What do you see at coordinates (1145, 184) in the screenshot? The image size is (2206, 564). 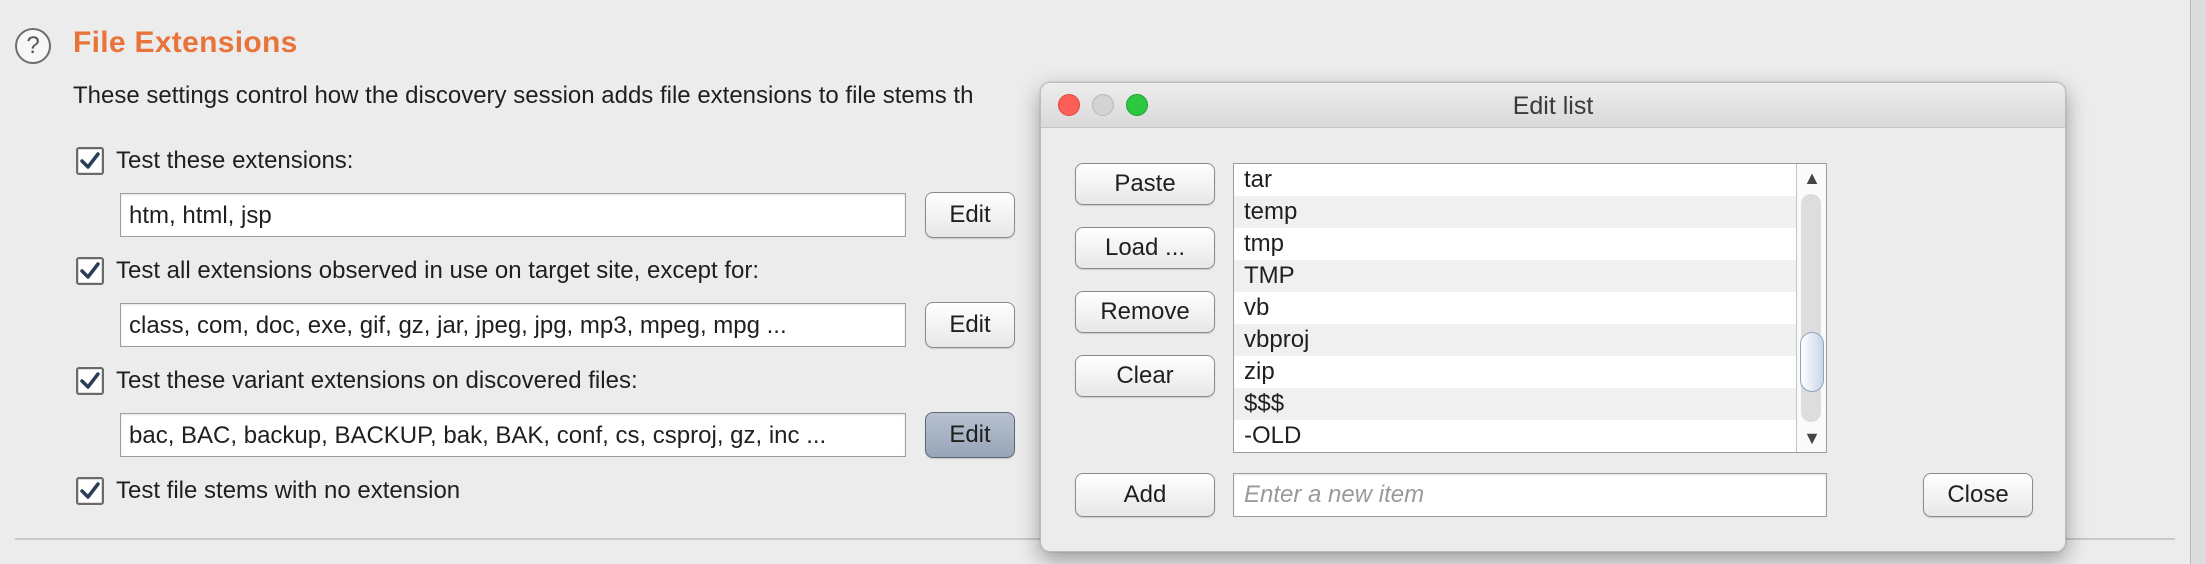 I see `paste-button: Paste` at bounding box center [1145, 184].